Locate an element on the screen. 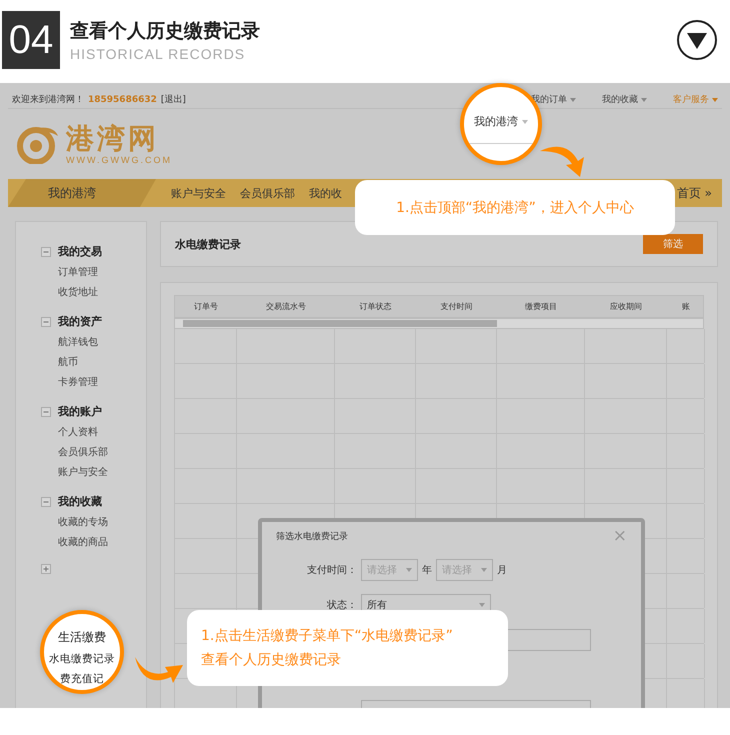 Image resolution: width=730 pixels, height=735 pixels. sidebar-item: 卡券管理 is located at coordinates (93, 382).